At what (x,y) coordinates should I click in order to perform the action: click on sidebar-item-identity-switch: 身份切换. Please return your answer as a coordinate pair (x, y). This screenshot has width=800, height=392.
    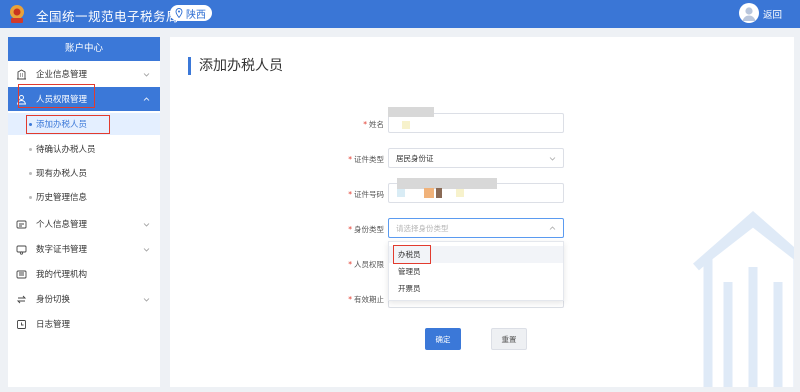
    Looking at the image, I should click on (84, 299).